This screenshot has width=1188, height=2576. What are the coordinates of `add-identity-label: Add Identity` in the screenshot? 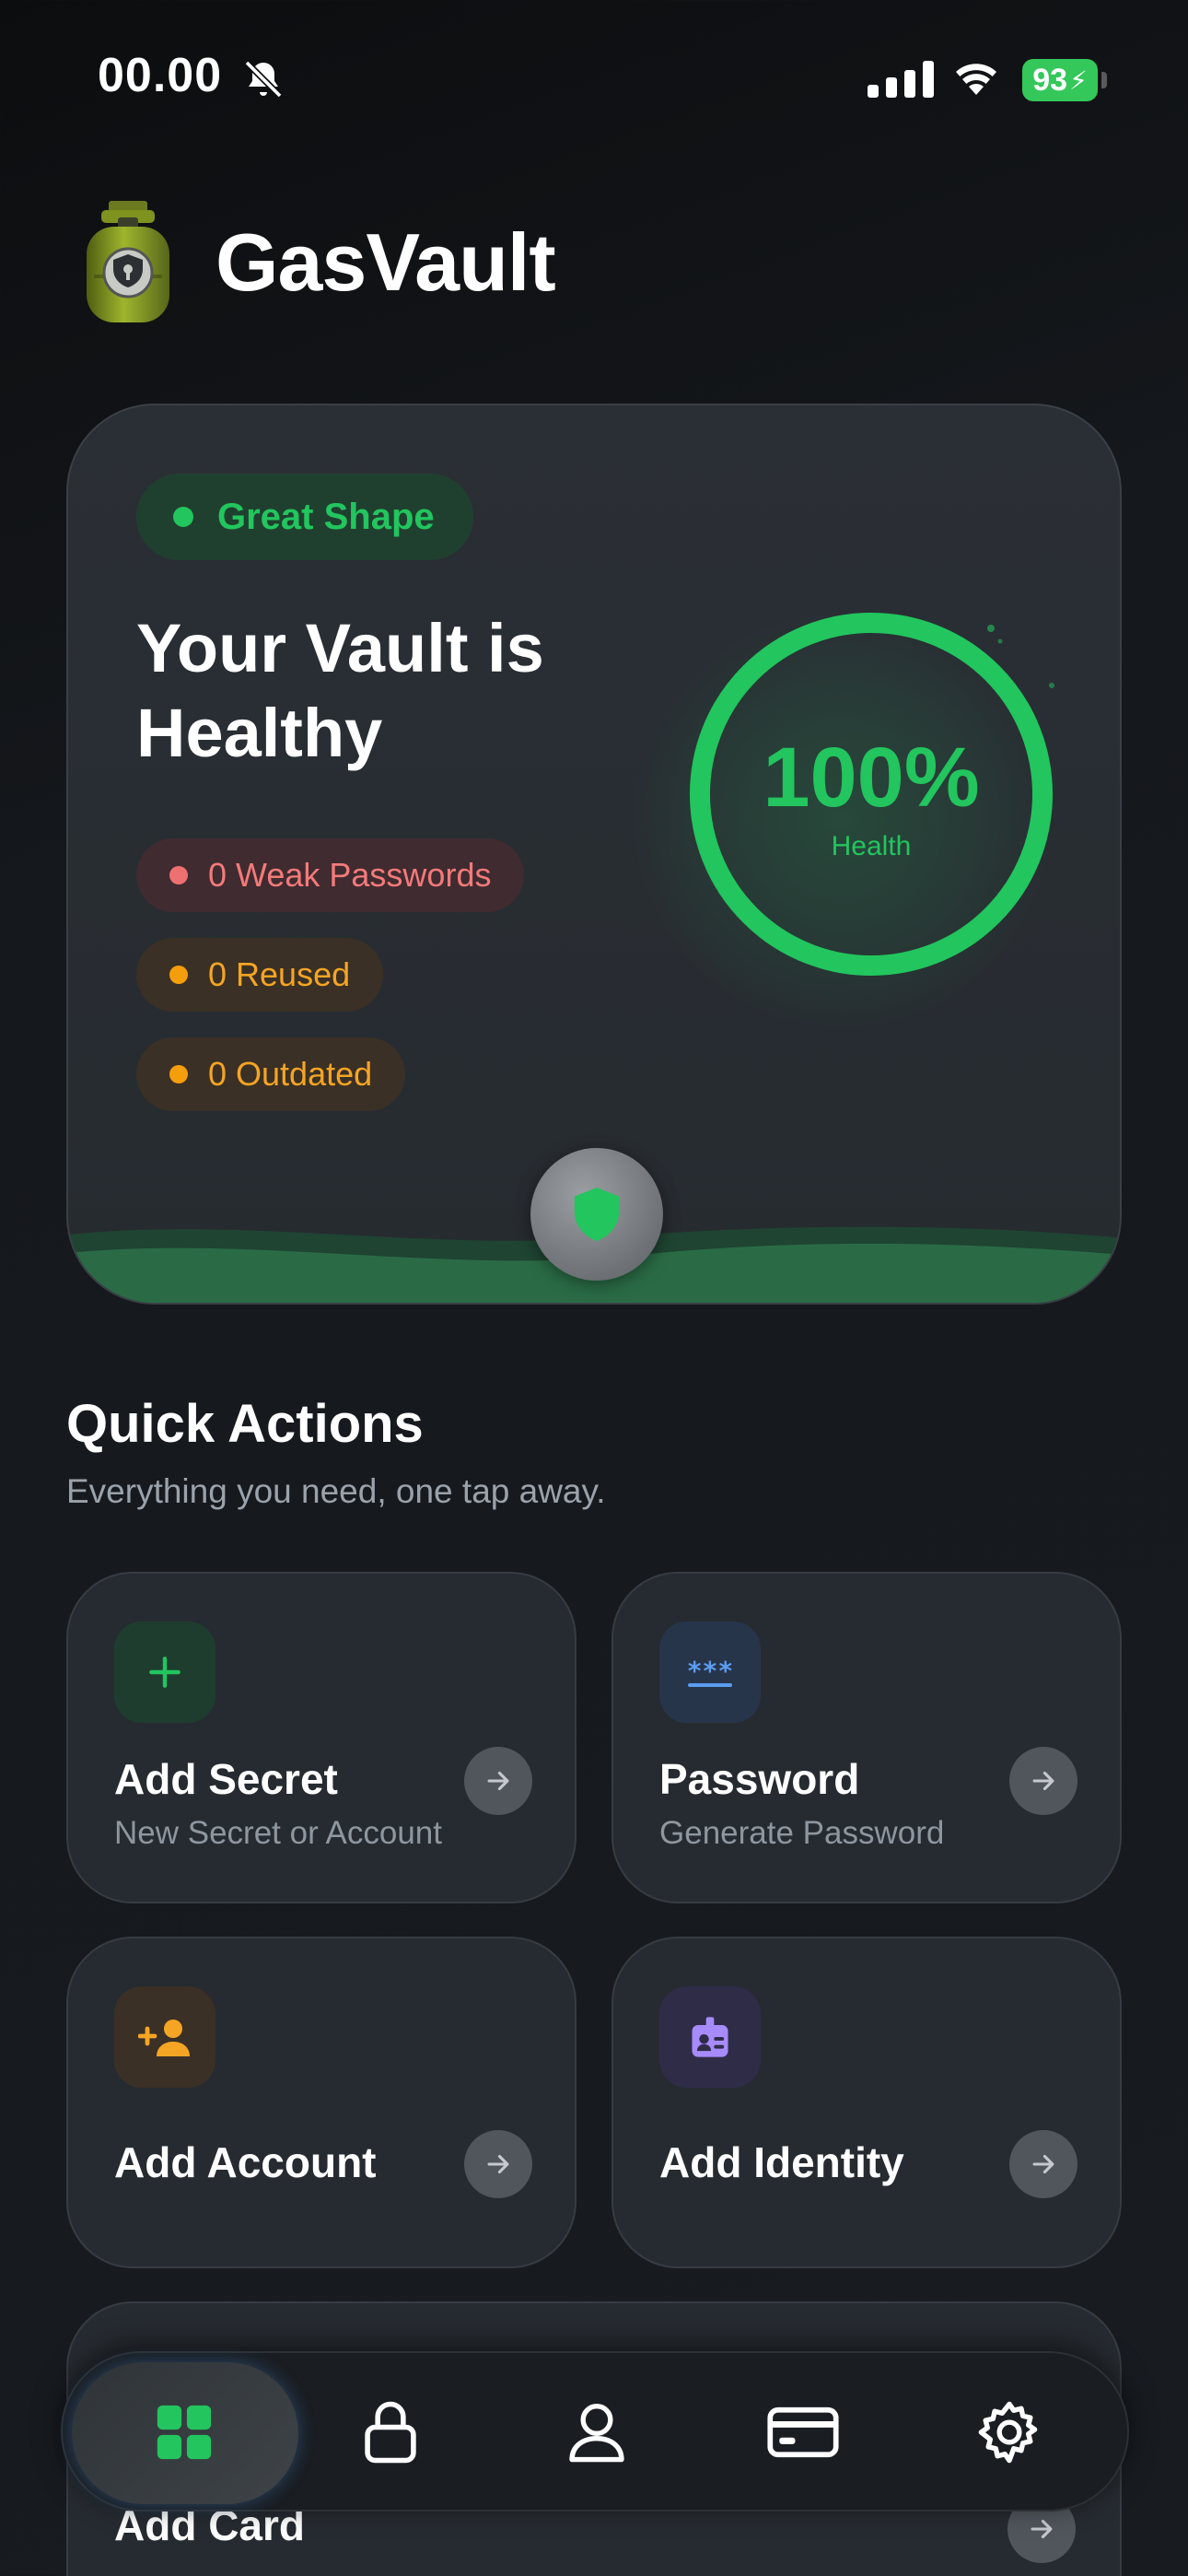 It's located at (781, 2162).